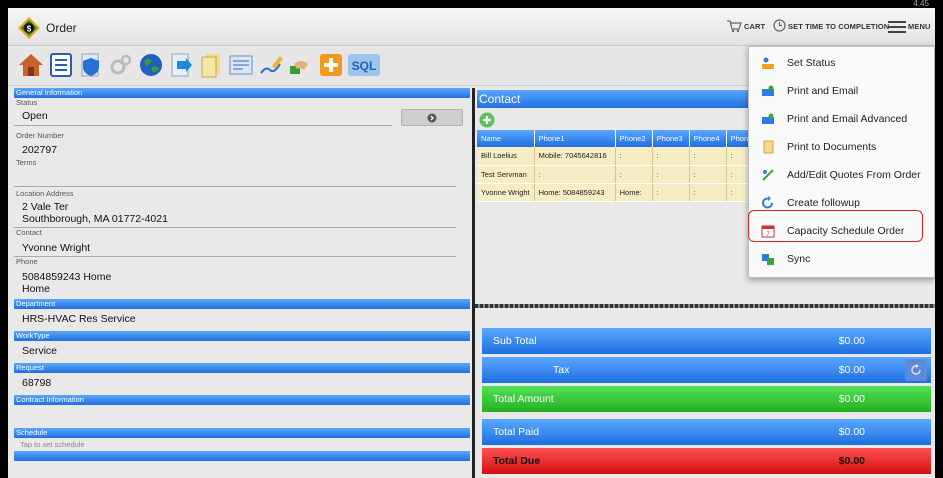 This screenshot has width=943, height=478. Describe the element at coordinates (767, 202) in the screenshot. I see `followup-arrow-icon` at that location.